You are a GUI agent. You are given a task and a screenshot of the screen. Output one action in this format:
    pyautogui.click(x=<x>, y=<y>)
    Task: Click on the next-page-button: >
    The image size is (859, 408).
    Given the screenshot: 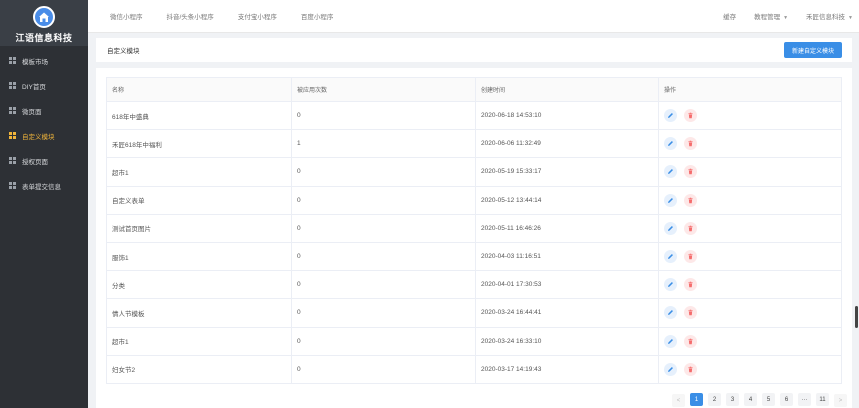 What is the action you would take?
    pyautogui.click(x=840, y=400)
    